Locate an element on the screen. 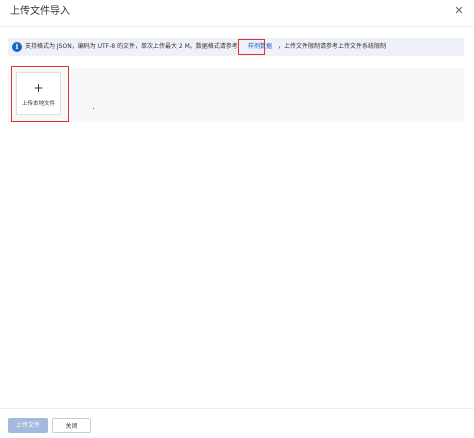 This screenshot has width=474, height=438. notice-text-suffix: ，上传文件限制请参考上传文件系统限制 is located at coordinates (332, 46).